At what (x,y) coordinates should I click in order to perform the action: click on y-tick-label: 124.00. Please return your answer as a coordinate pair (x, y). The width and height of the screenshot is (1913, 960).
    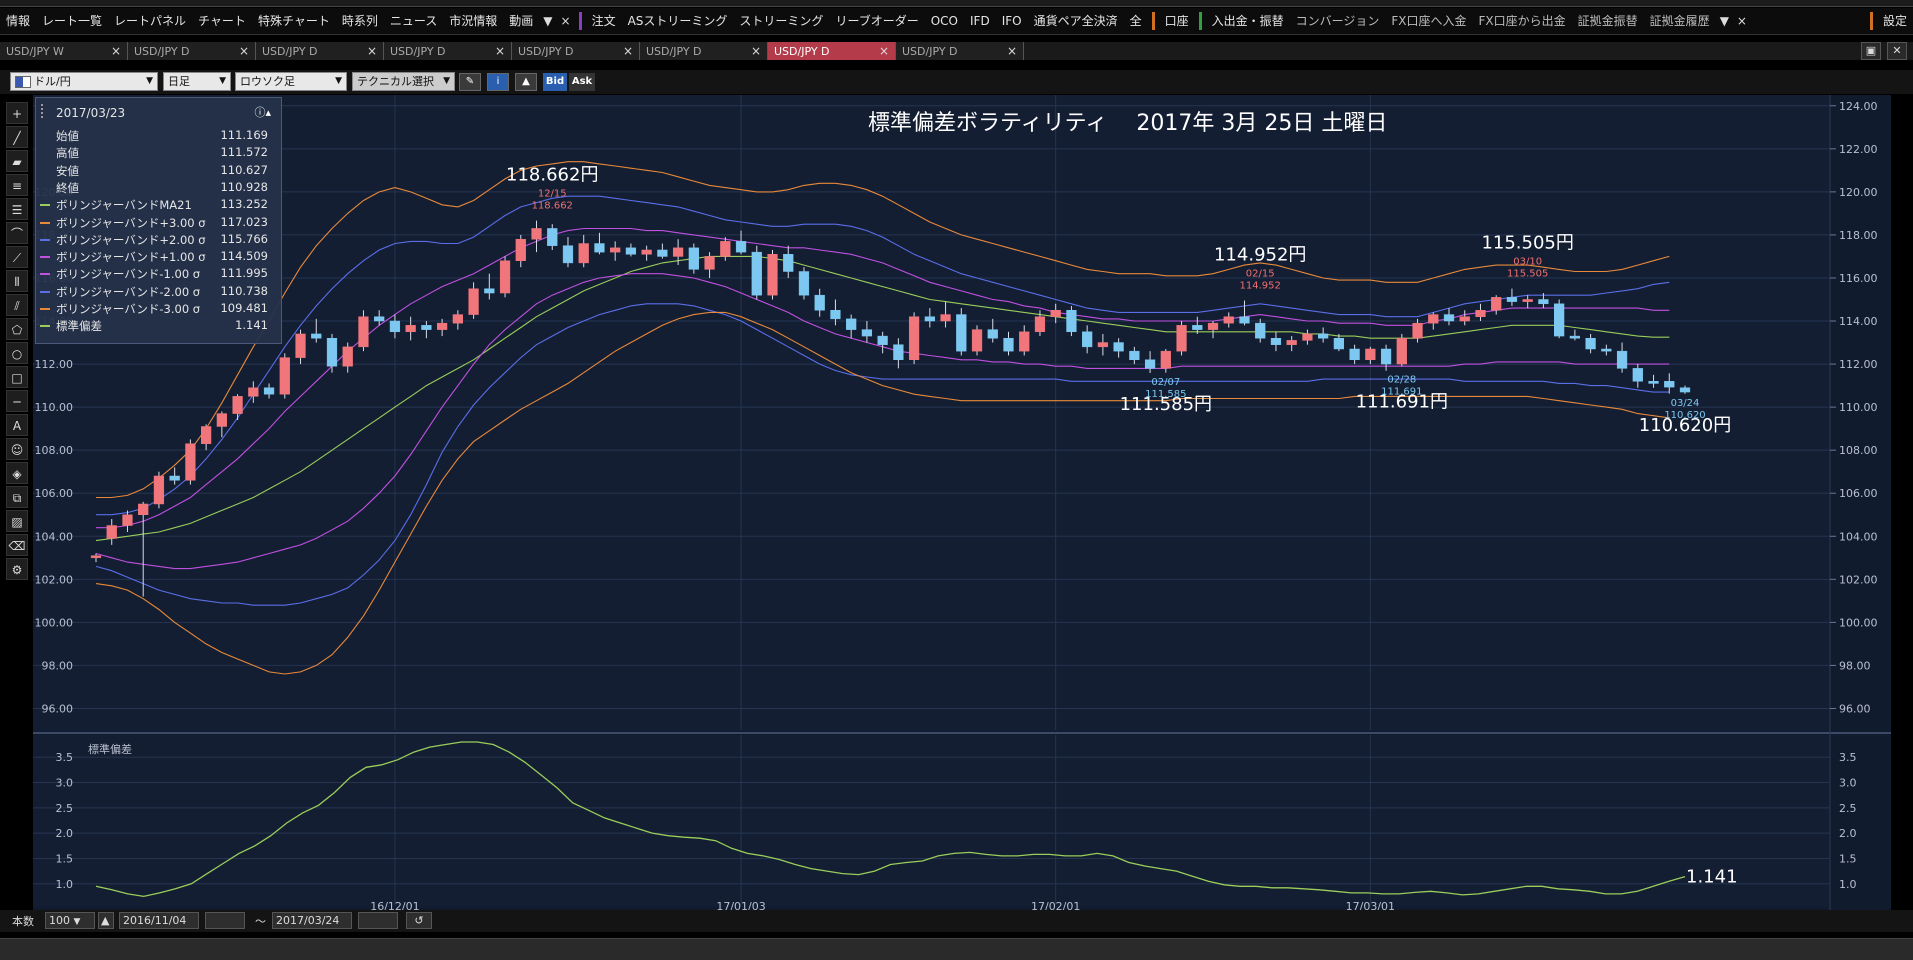
    Looking at the image, I should click on (1858, 106).